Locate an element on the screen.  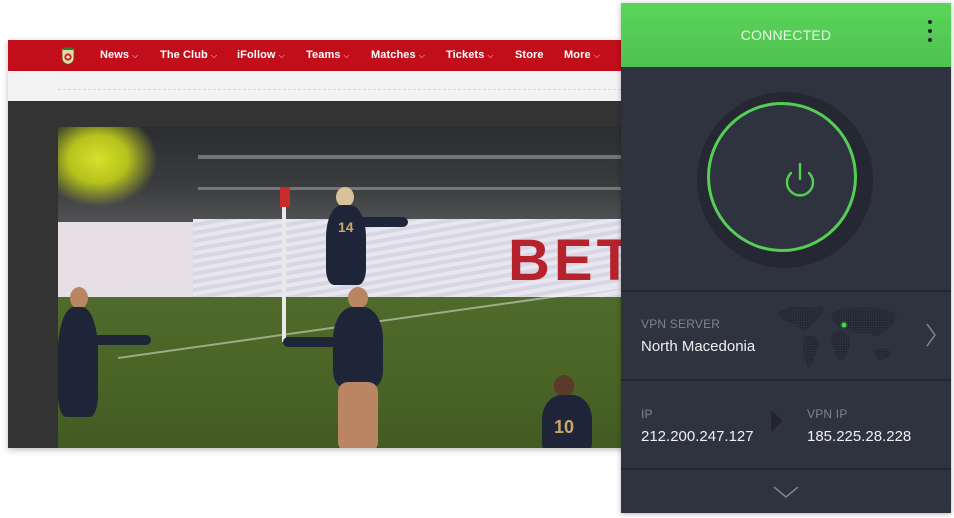
connection-status-header: CONNECTED is located at coordinates (786, 35).